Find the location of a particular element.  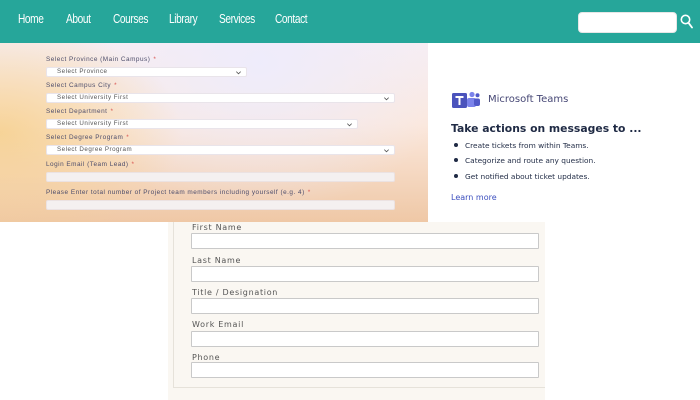

department-select-value: Select University First is located at coordinates (93, 123).